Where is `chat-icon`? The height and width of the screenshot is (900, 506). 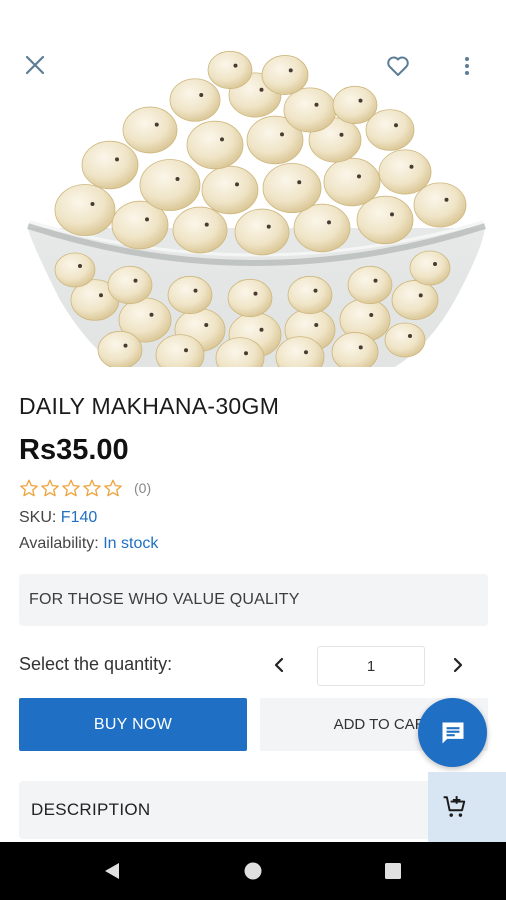
chat-icon is located at coordinates (452, 732).